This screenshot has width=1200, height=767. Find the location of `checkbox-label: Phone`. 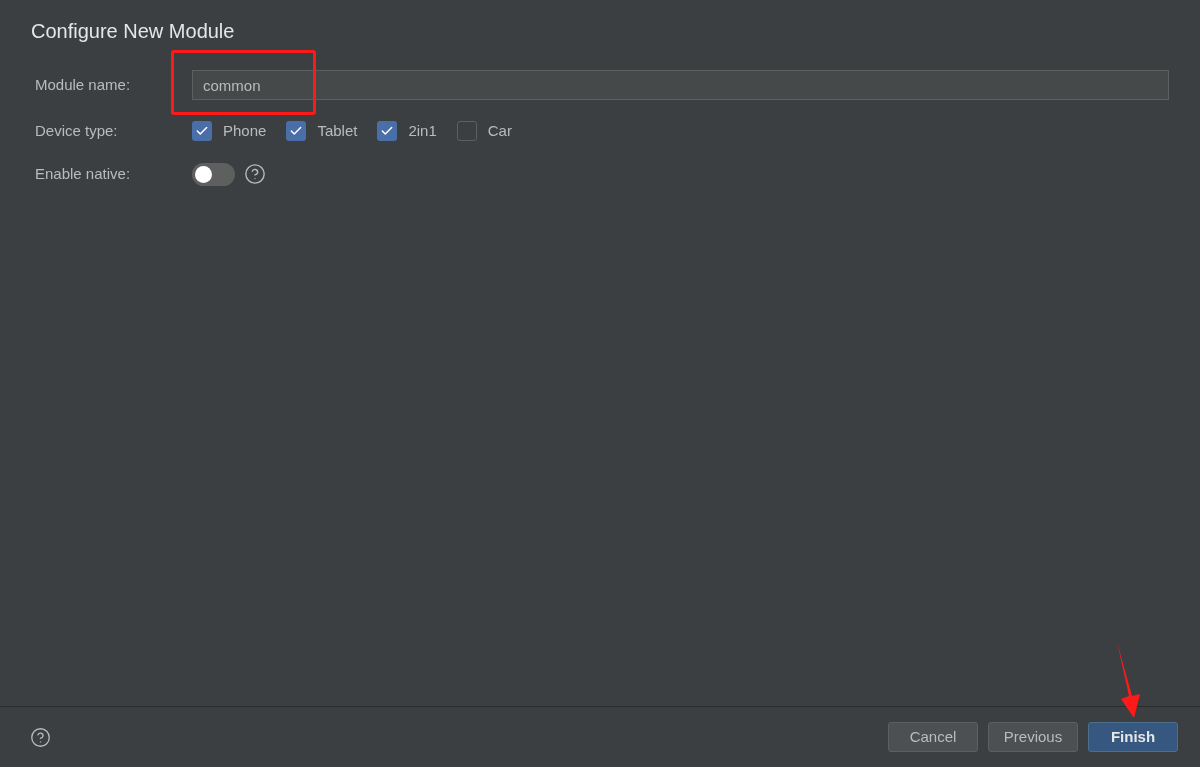

checkbox-label: Phone is located at coordinates (245, 131).